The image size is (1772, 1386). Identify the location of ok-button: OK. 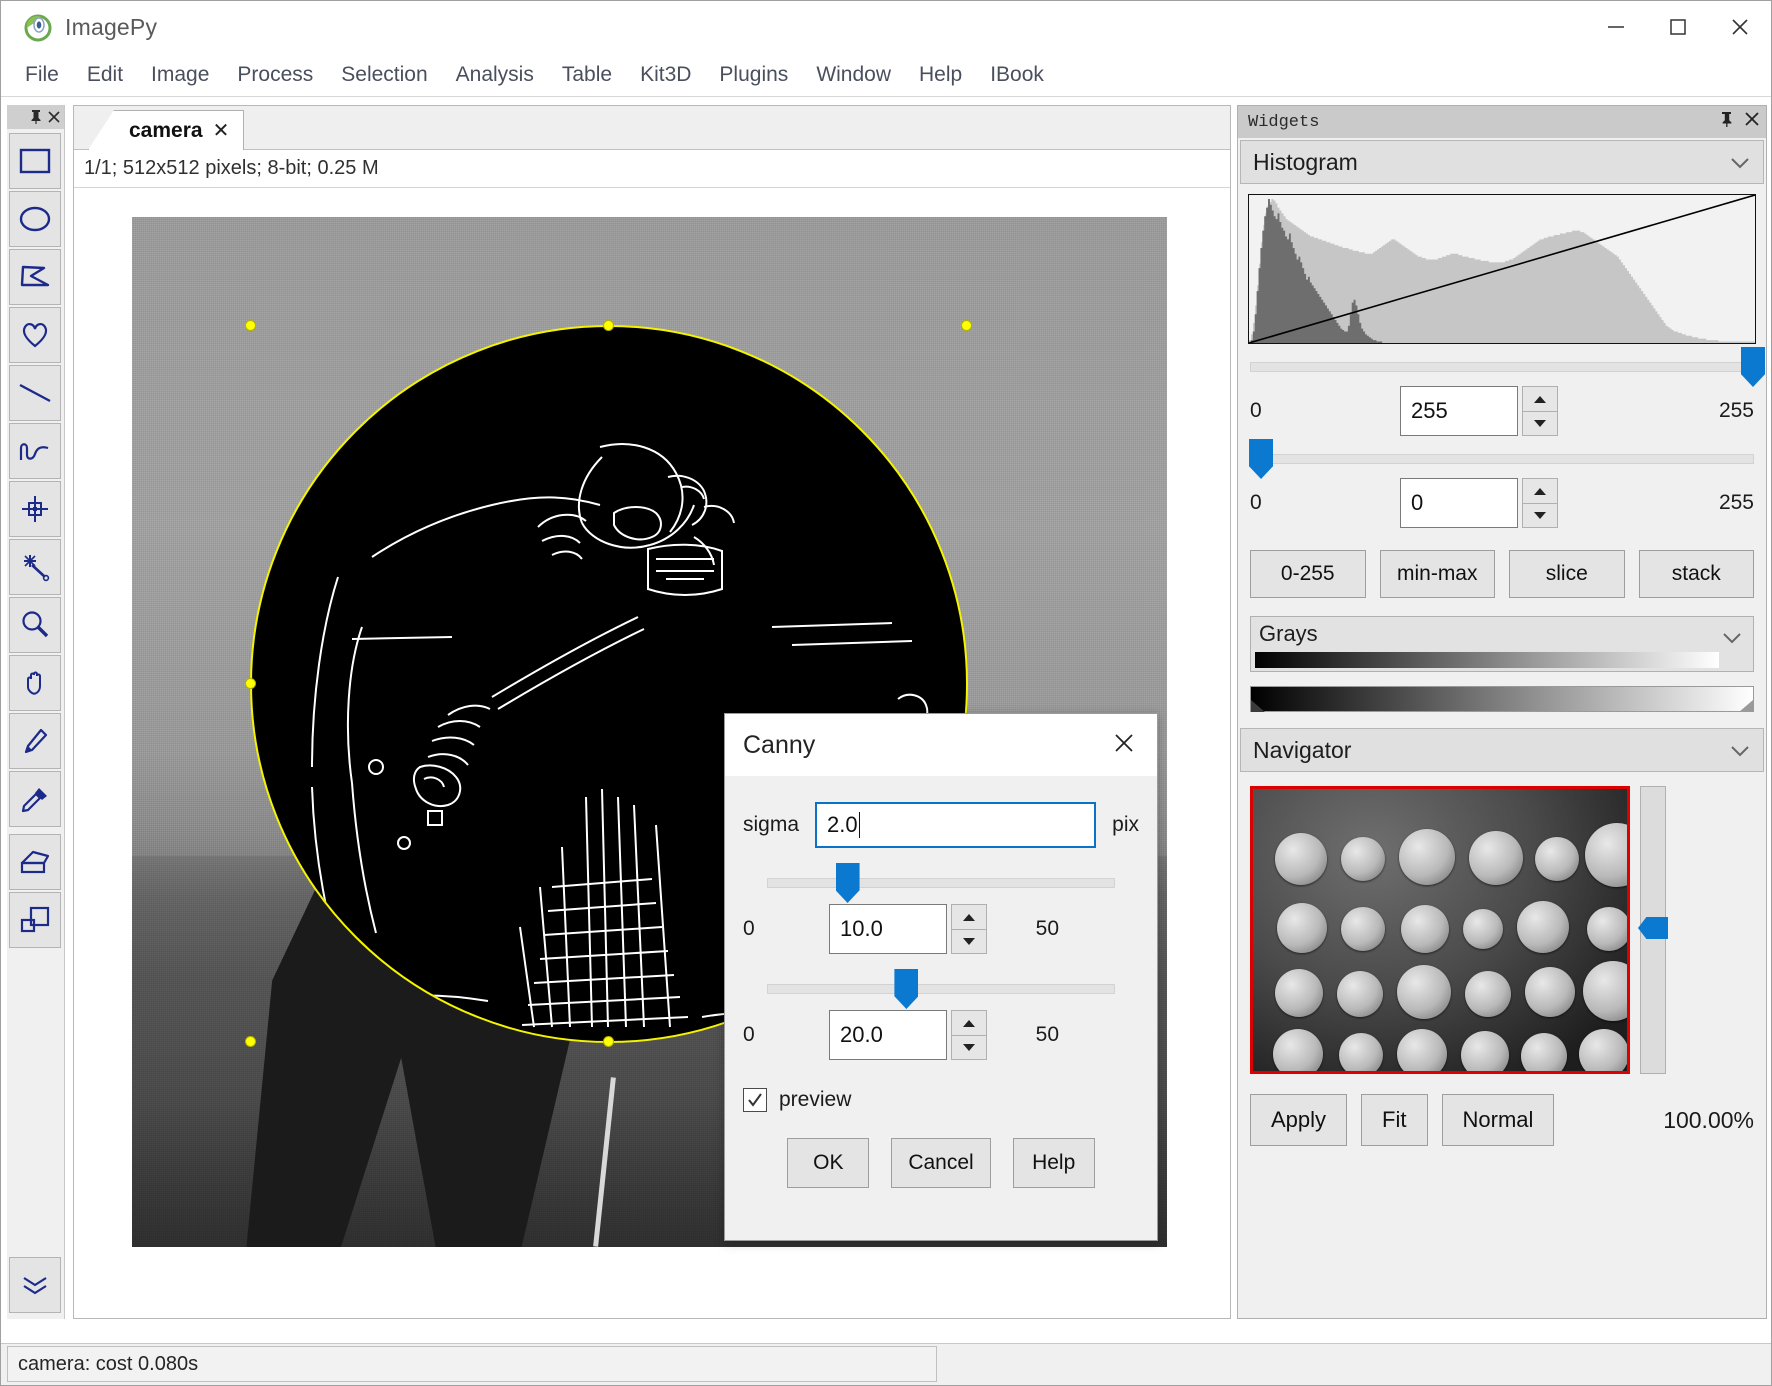
(828, 1163).